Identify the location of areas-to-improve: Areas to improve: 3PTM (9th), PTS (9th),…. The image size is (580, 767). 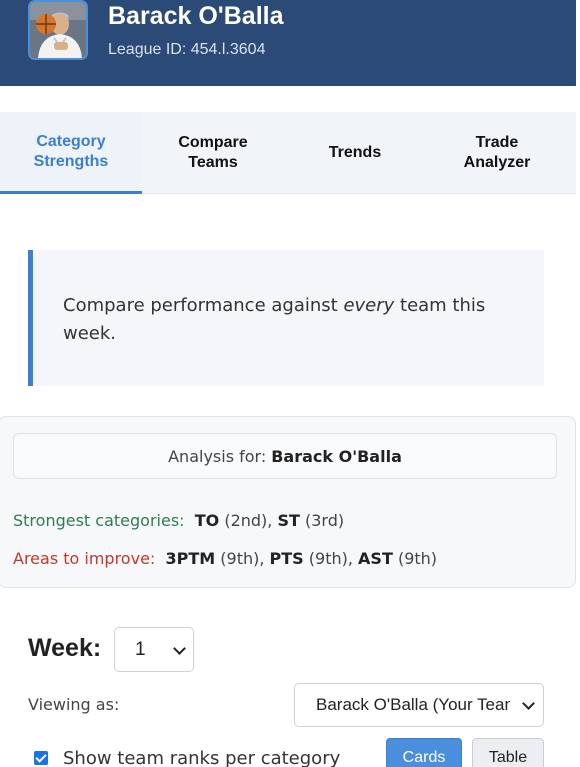
(225, 558).